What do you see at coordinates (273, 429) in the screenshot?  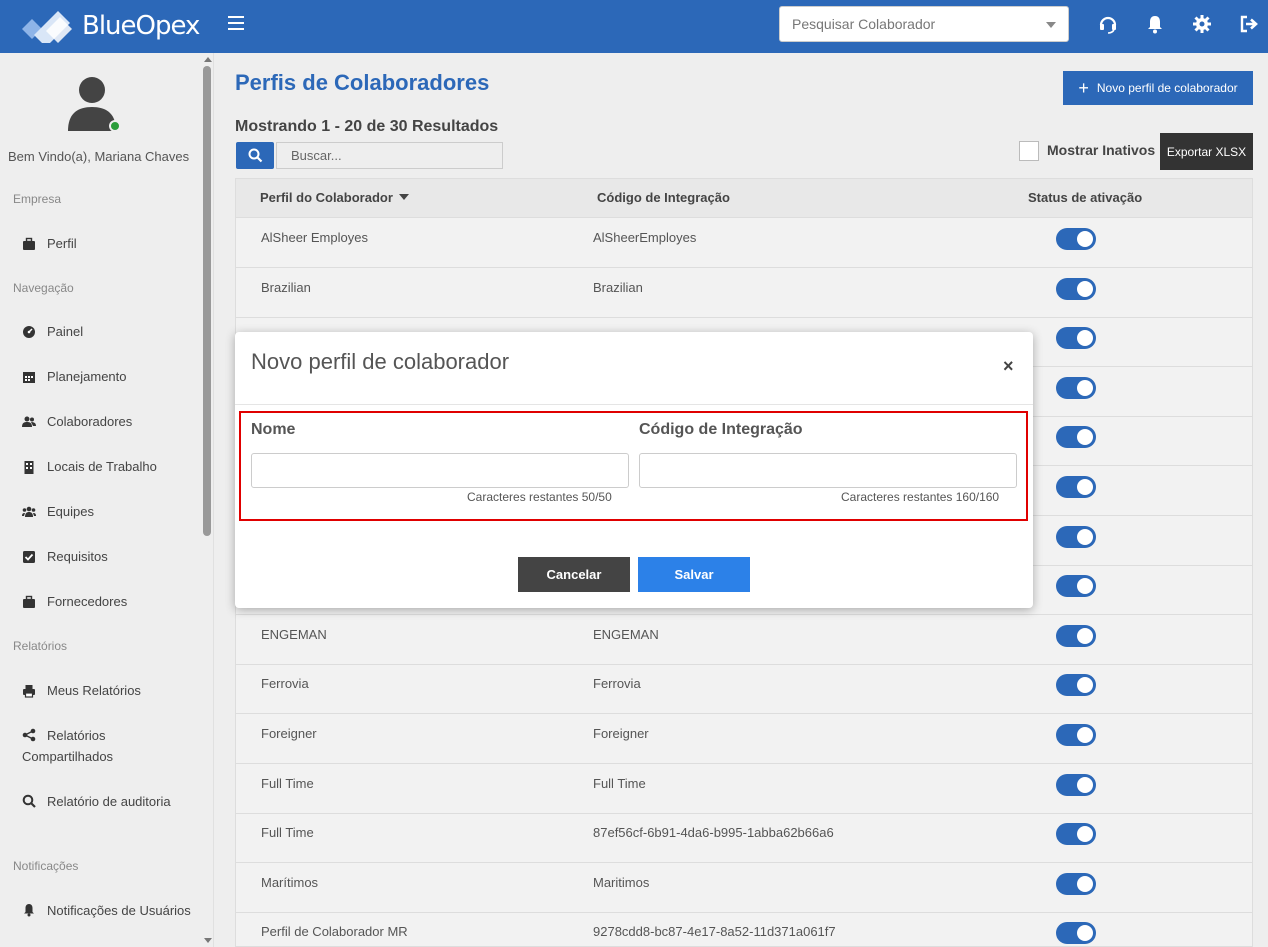 I see `name-label: Nome` at bounding box center [273, 429].